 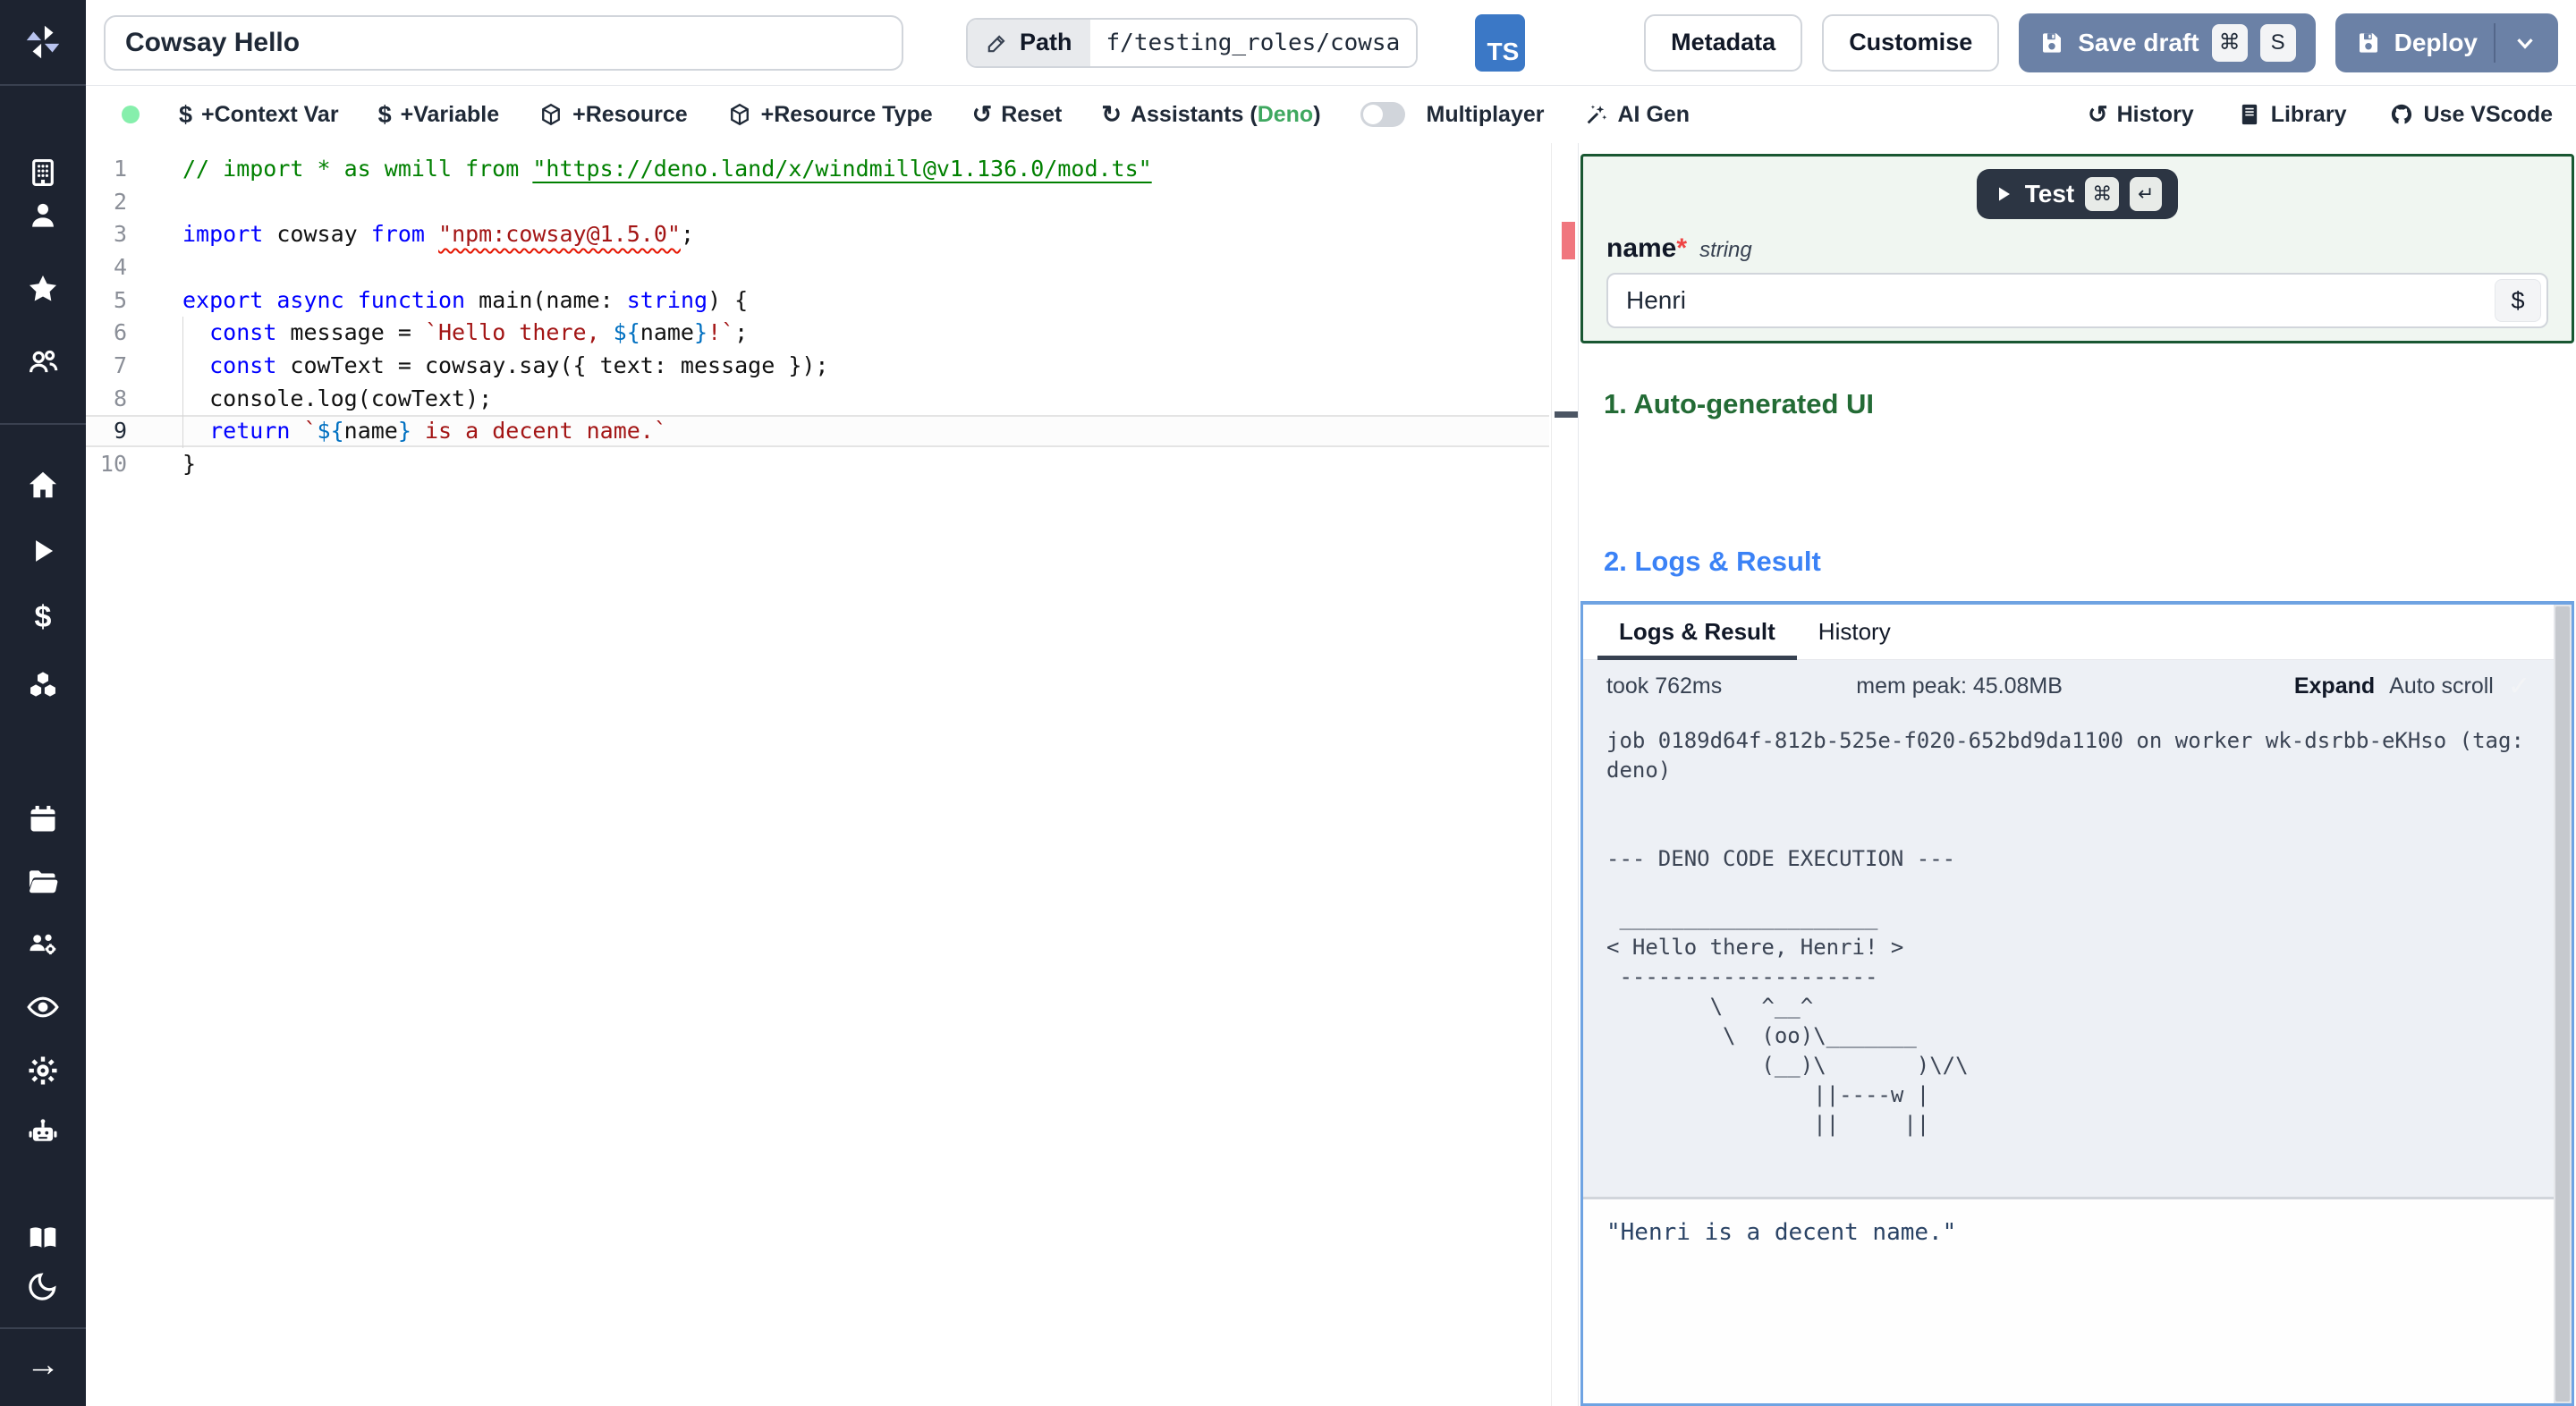 What do you see at coordinates (817, 431) in the screenshot?
I see `code-line: 9 return `${name} is a decent name.`` at bounding box center [817, 431].